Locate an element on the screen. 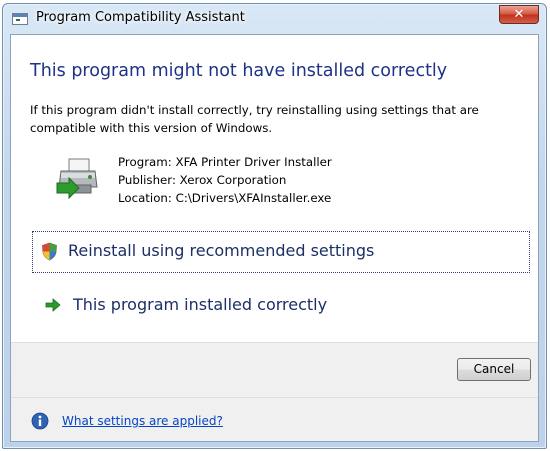 The width and height of the screenshot is (550, 451). program-name: Program: XFA Printer Driver Installer is located at coordinates (225, 162).